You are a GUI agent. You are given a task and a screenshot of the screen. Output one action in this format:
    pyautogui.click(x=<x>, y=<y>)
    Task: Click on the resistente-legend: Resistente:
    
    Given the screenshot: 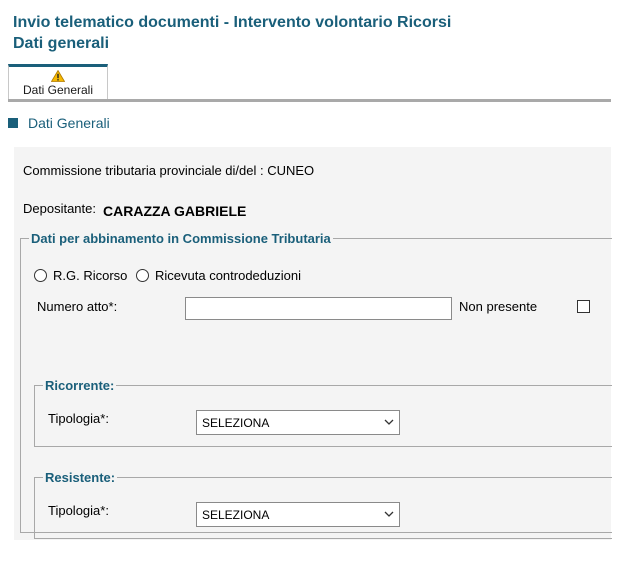 What is the action you would take?
    pyautogui.click(x=80, y=477)
    